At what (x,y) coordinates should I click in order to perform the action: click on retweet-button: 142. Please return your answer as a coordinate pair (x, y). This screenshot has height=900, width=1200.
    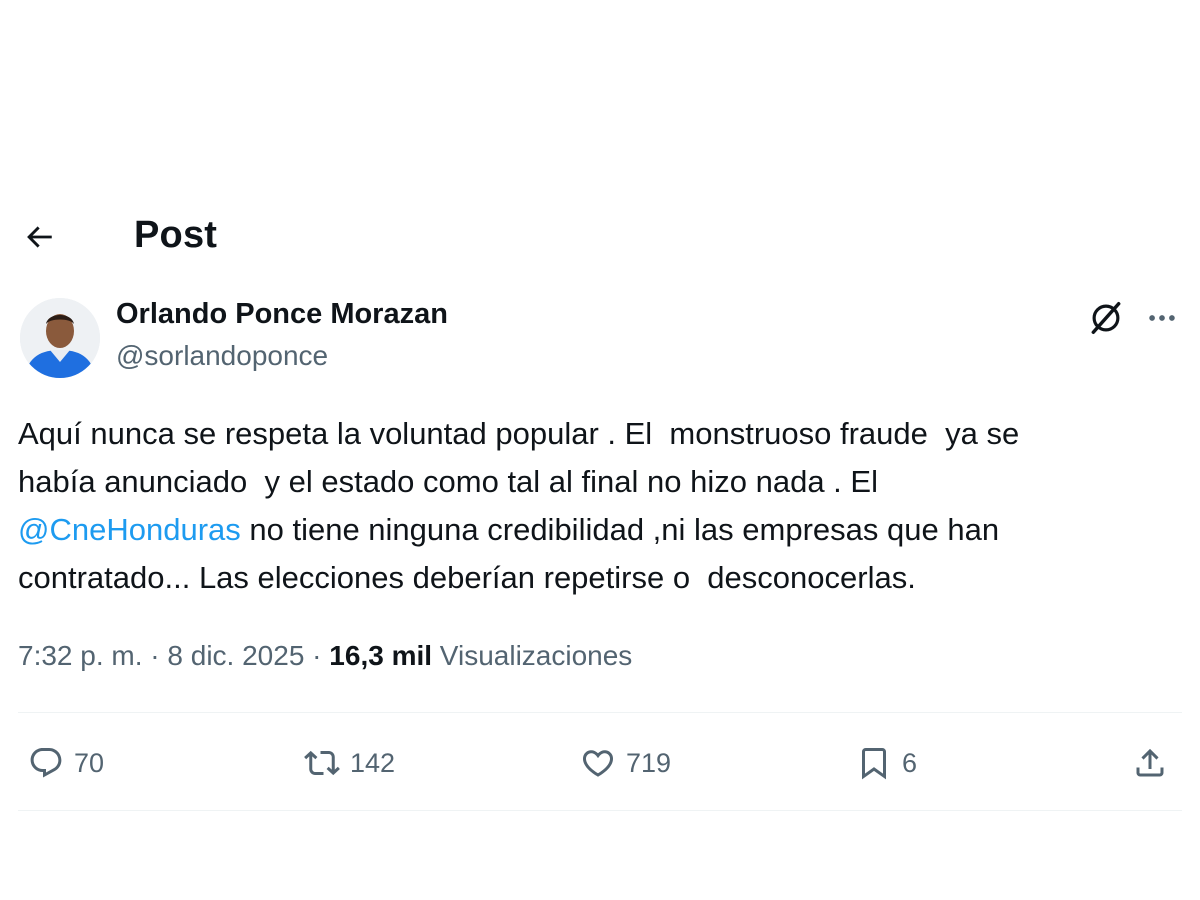
    Looking at the image, I should click on (347, 763).